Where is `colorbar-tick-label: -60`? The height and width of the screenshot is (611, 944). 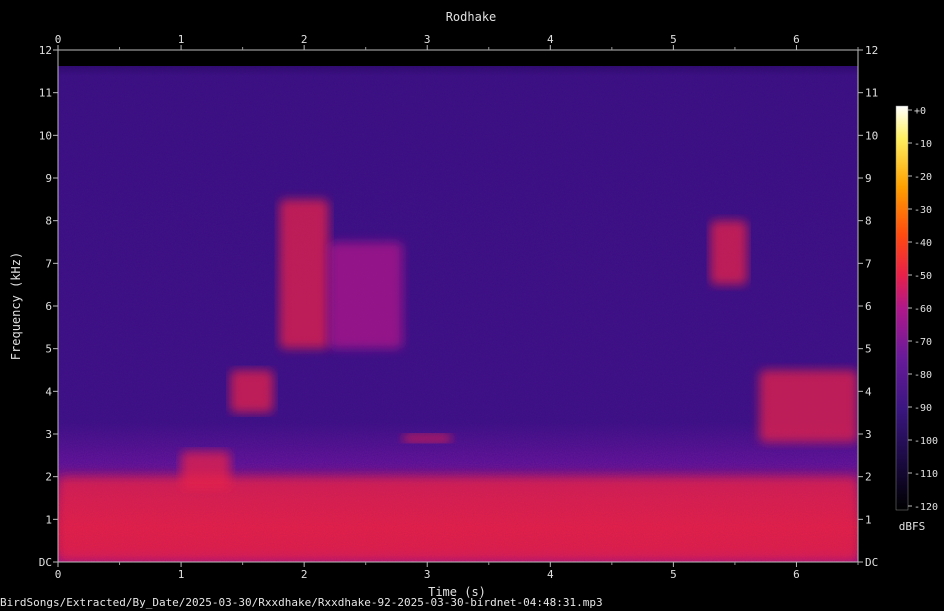 colorbar-tick-label: -60 is located at coordinates (923, 309).